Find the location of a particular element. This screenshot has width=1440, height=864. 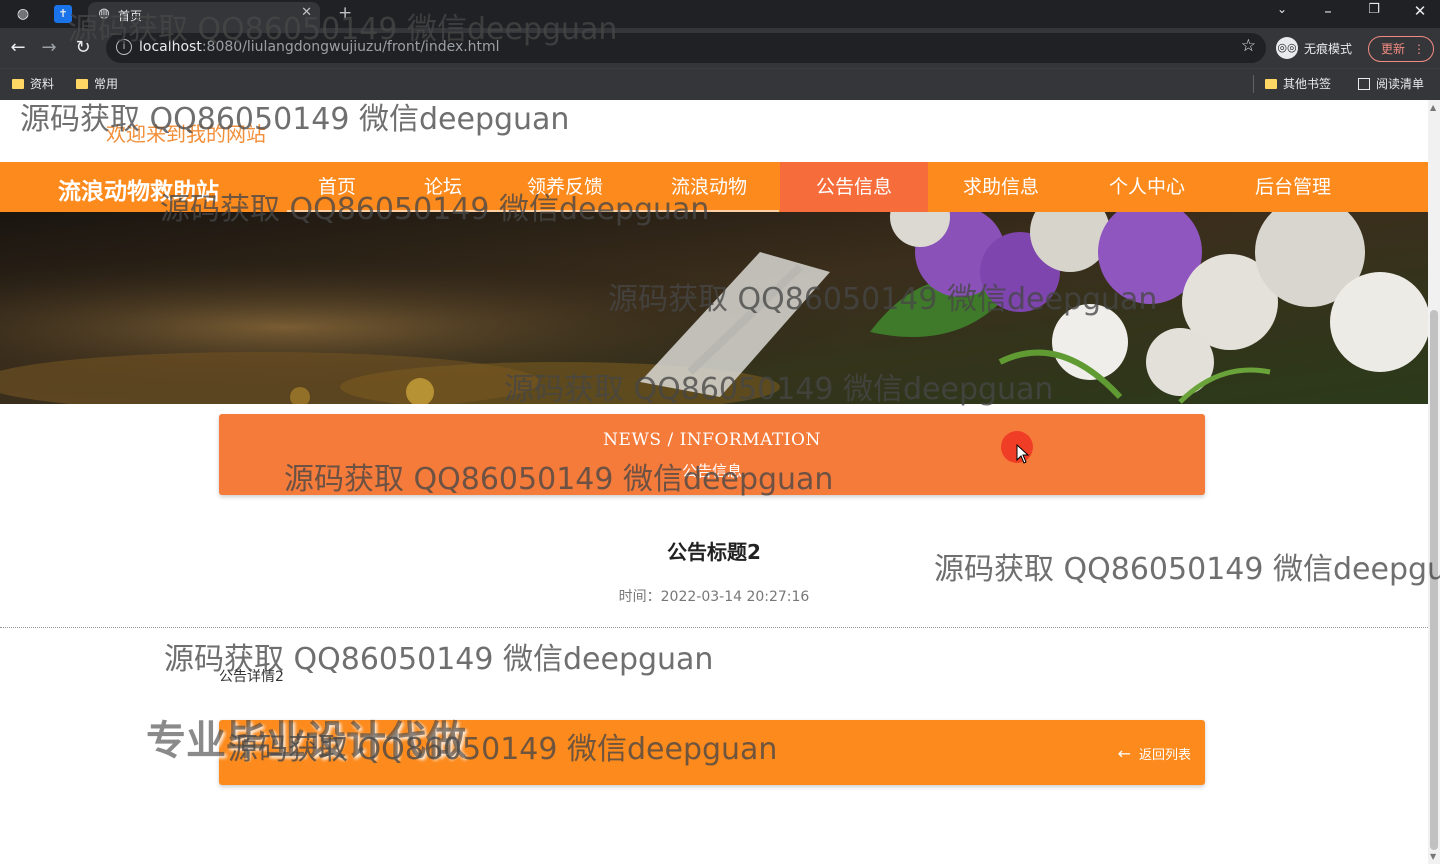

incognito-label: 无痕模式 is located at coordinates (1328, 48).